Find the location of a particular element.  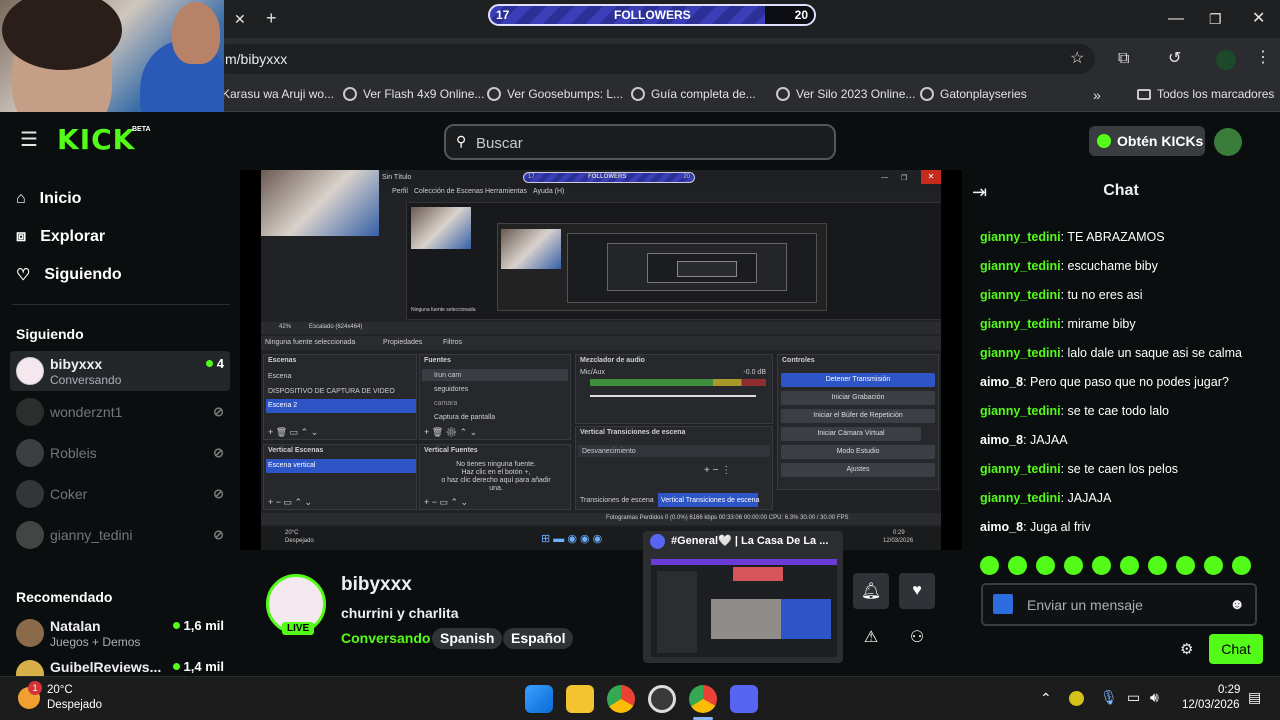

nav-home: ⌂ Inicio is located at coordinates (48, 199).